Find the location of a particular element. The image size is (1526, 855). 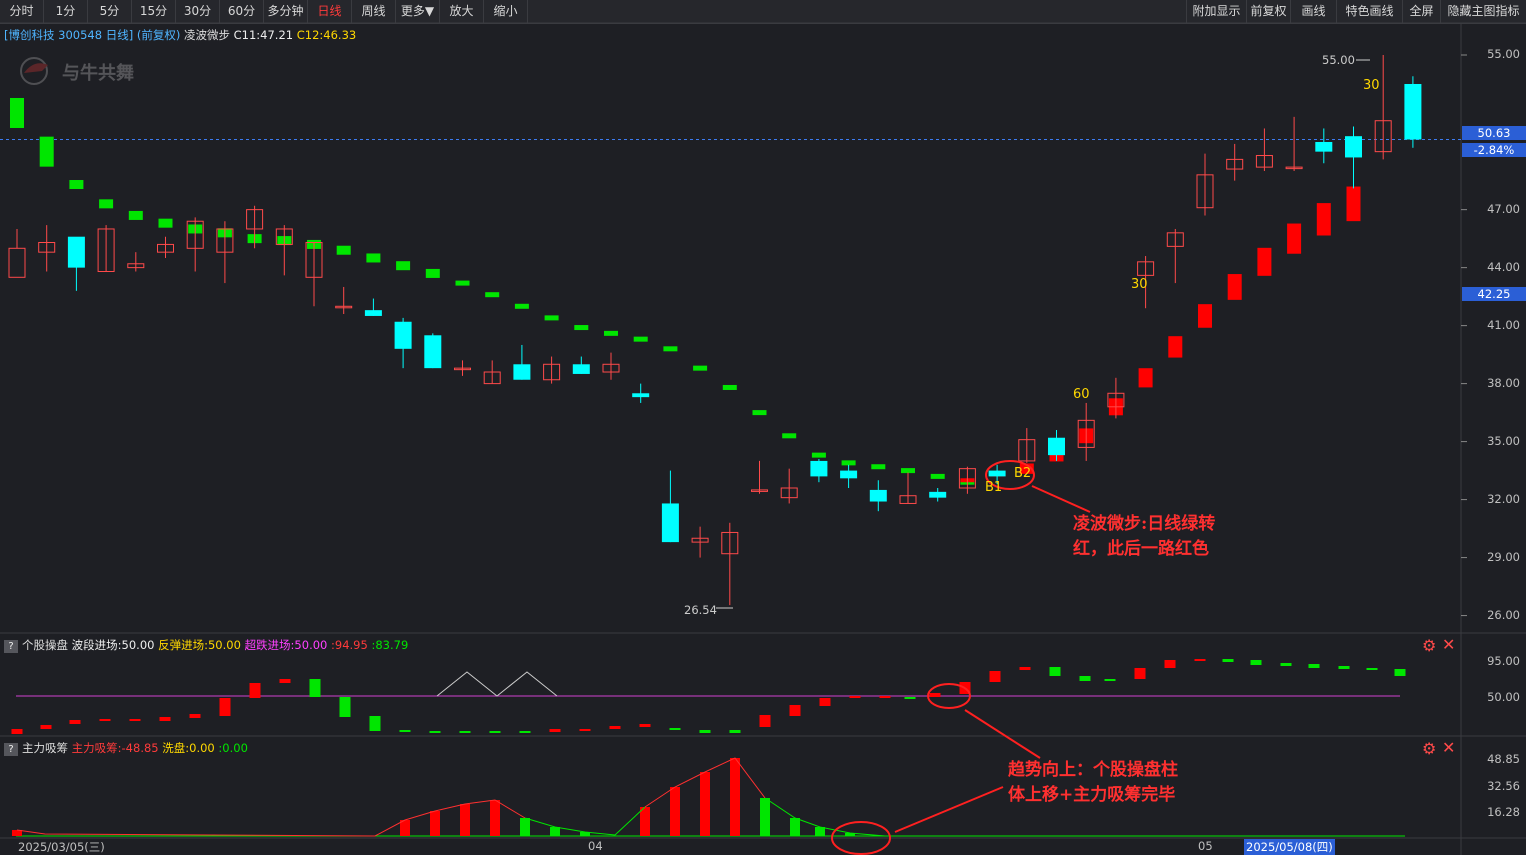

indicator-name: 凌波微步 is located at coordinates (207, 35).